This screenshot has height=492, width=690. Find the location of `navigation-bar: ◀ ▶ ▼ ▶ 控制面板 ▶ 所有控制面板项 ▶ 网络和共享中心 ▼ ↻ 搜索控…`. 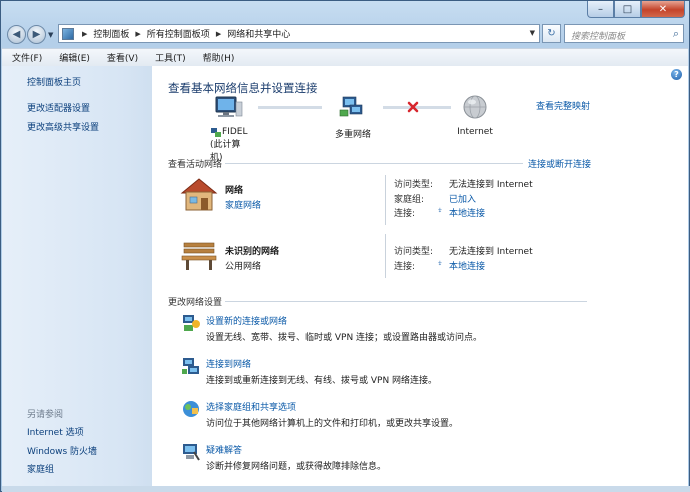

navigation-bar: ◀ ▶ ▼ ▶ 控制面板 ▶ 所有控制面板项 ▶ 网络和共享中心 ▼ ↻ 搜索控… is located at coordinates (345, 34).